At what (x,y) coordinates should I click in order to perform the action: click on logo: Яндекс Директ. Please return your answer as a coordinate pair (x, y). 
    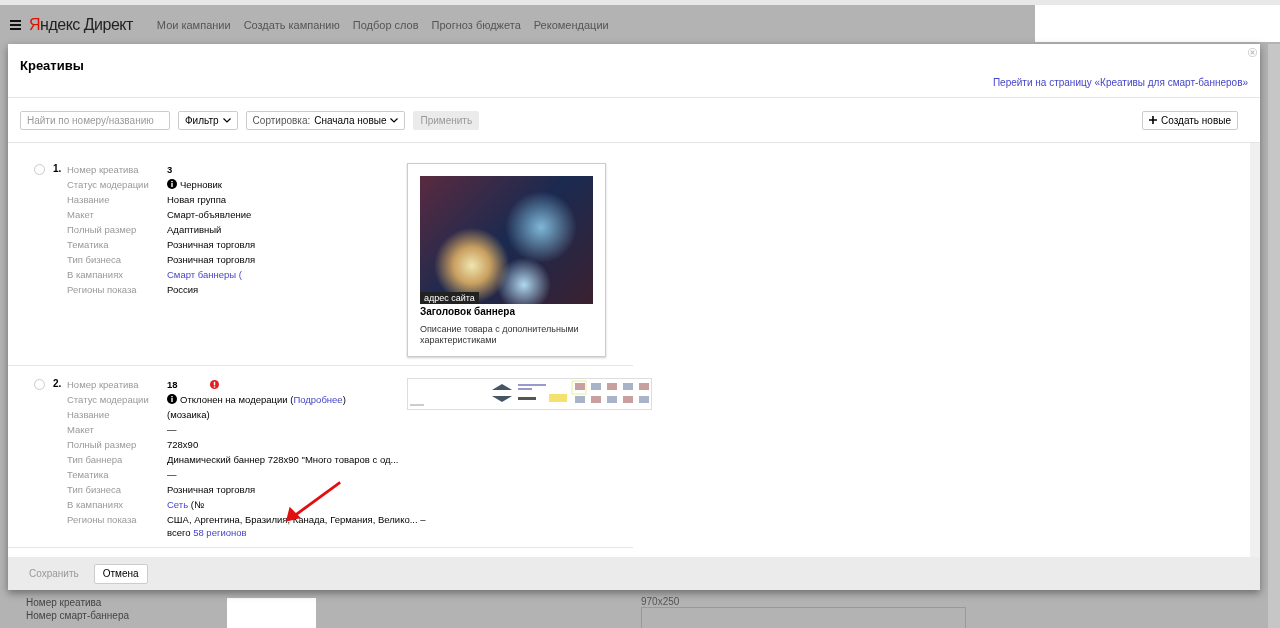
    Looking at the image, I should click on (81, 24).